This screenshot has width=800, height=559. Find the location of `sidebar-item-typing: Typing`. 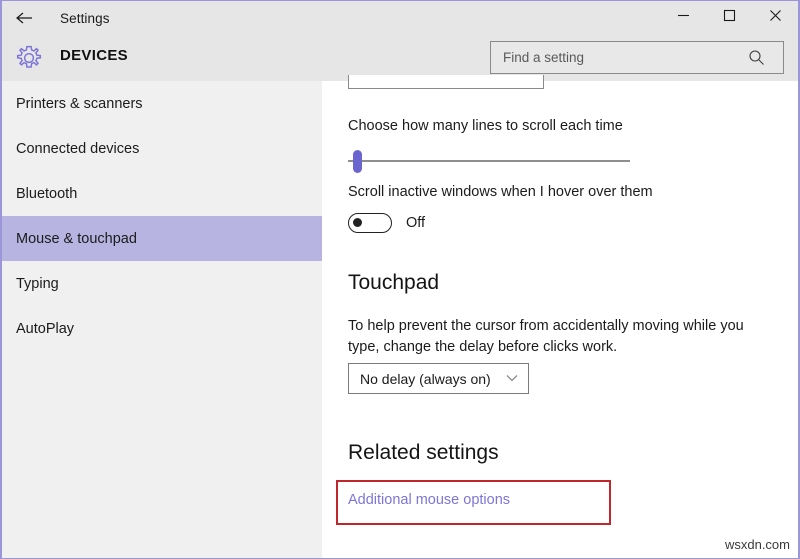

sidebar-item-typing: Typing is located at coordinates (162, 283).